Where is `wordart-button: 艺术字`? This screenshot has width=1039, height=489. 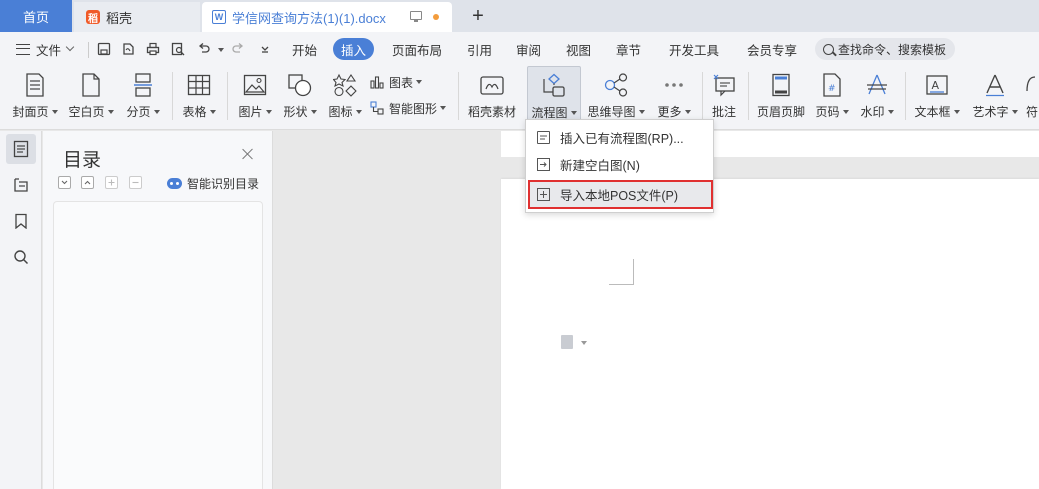
wordart-button: 艺术字 is located at coordinates (995, 97).